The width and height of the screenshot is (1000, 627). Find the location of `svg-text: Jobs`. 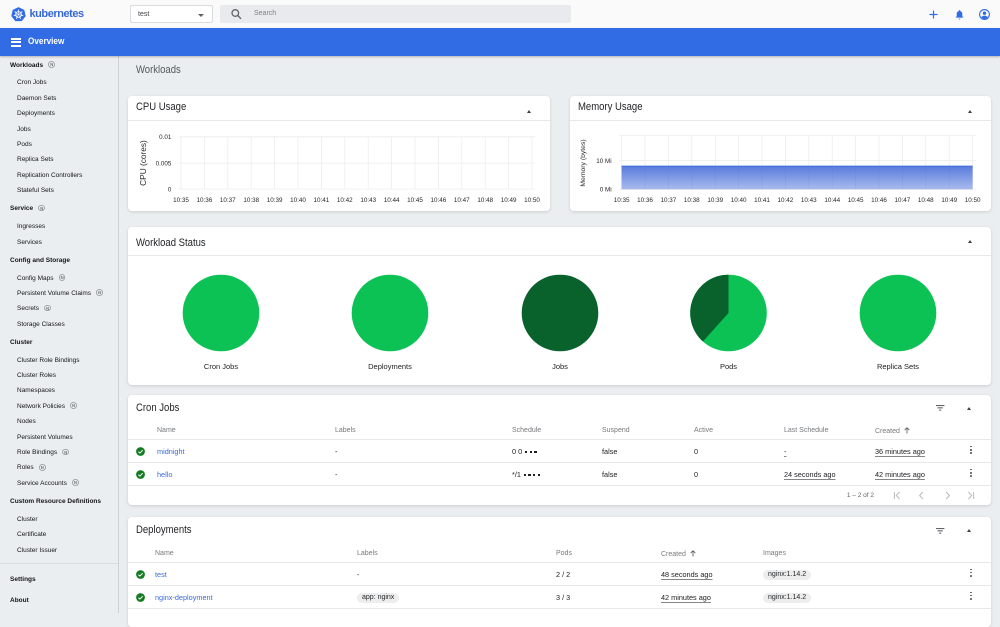

svg-text: Jobs is located at coordinates (560, 366).